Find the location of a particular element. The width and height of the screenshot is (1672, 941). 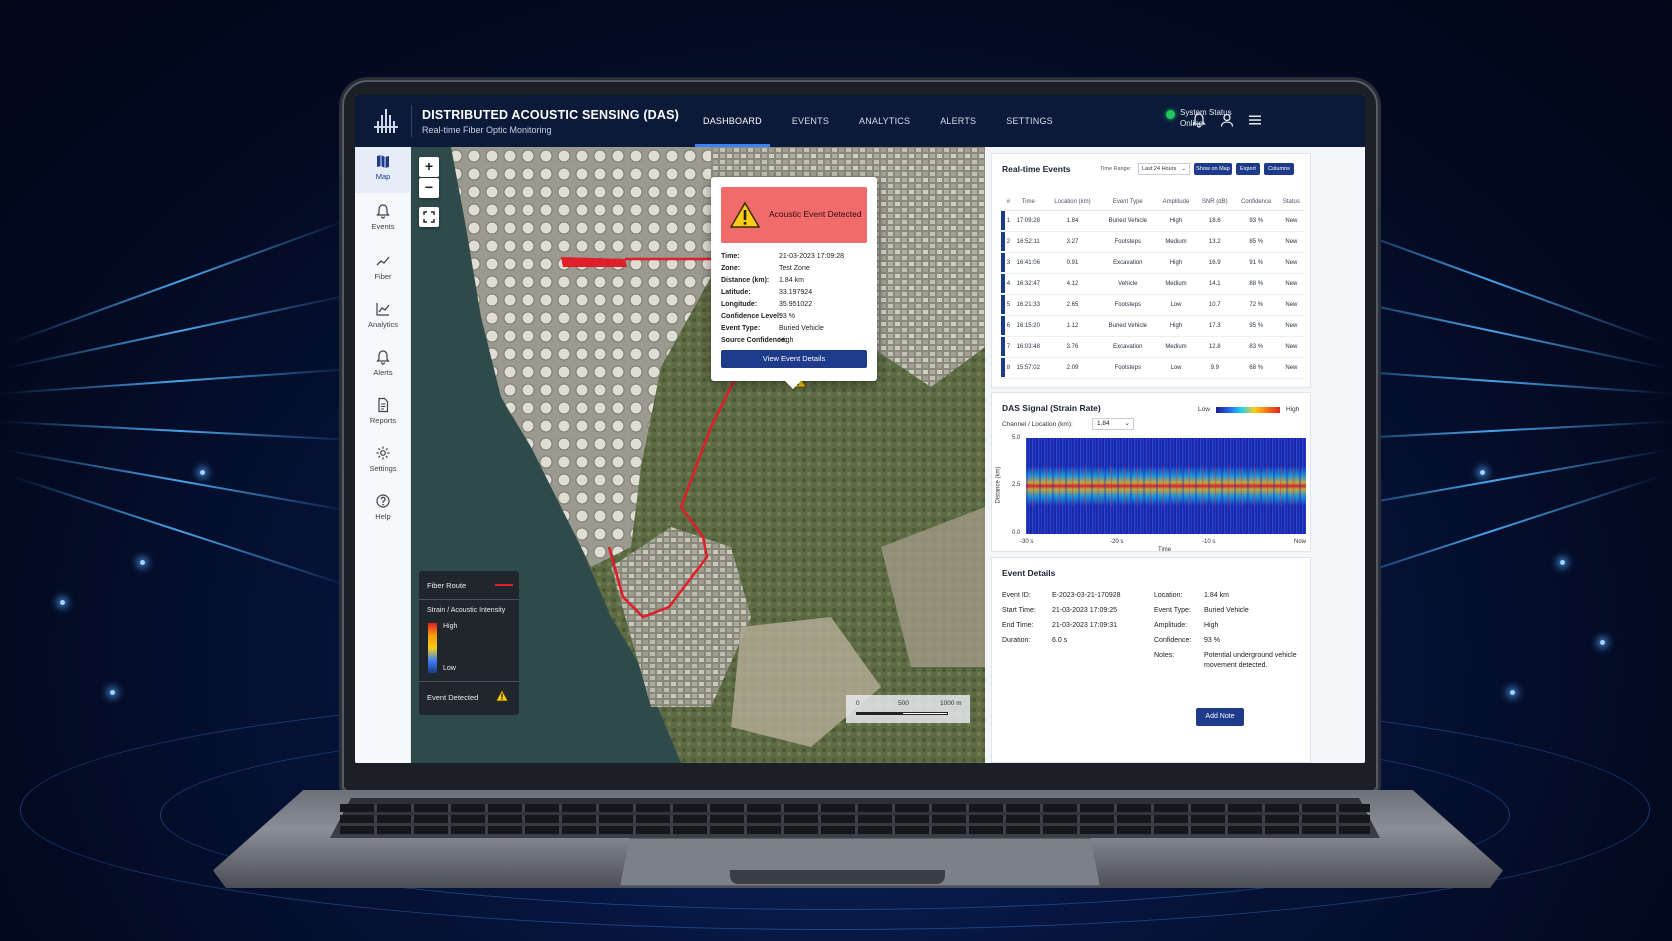

hamburger-menu-icon is located at coordinates (1255, 120).